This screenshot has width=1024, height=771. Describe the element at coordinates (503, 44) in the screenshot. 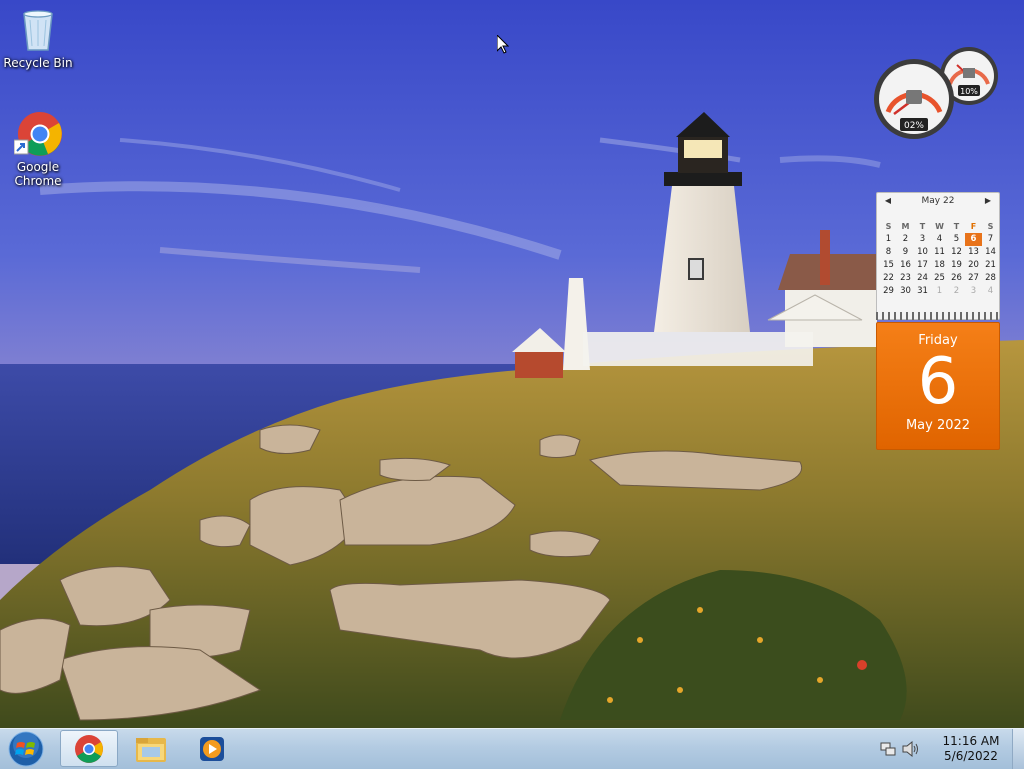

I see `mouse-pointer-icon` at that location.